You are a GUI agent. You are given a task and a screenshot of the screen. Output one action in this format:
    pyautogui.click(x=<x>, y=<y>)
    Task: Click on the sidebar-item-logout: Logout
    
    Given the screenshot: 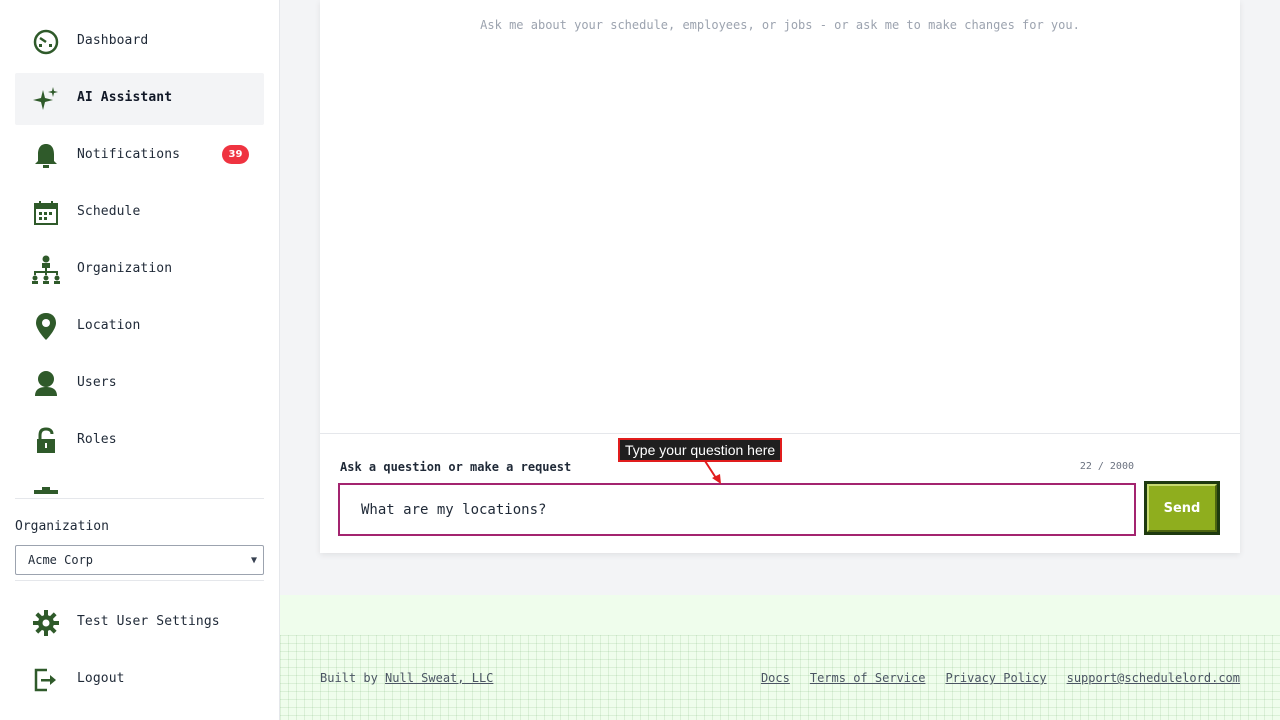 What is the action you would take?
    pyautogui.click(x=139, y=680)
    